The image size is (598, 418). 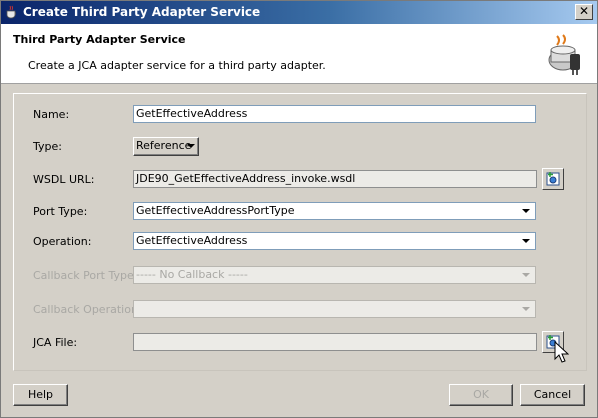 I want to click on mouse-pointer-icon, so click(x=560, y=355).